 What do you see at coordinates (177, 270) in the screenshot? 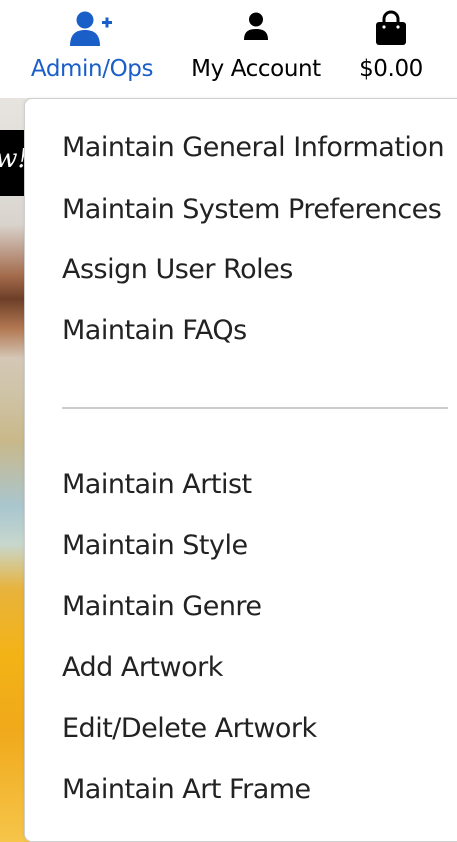
I see `menu-item-assign-user-roles: Assign User Roles` at bounding box center [177, 270].